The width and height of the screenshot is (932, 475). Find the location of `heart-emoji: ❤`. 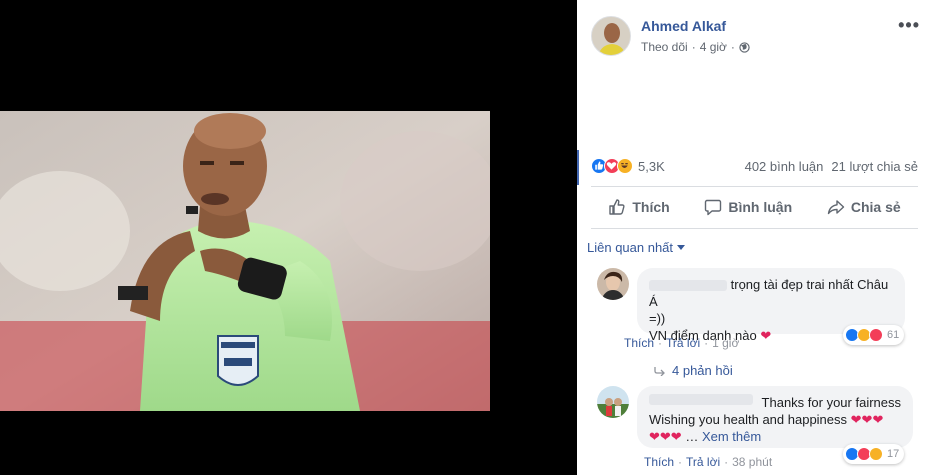

heart-emoji: ❤ is located at coordinates (766, 335).